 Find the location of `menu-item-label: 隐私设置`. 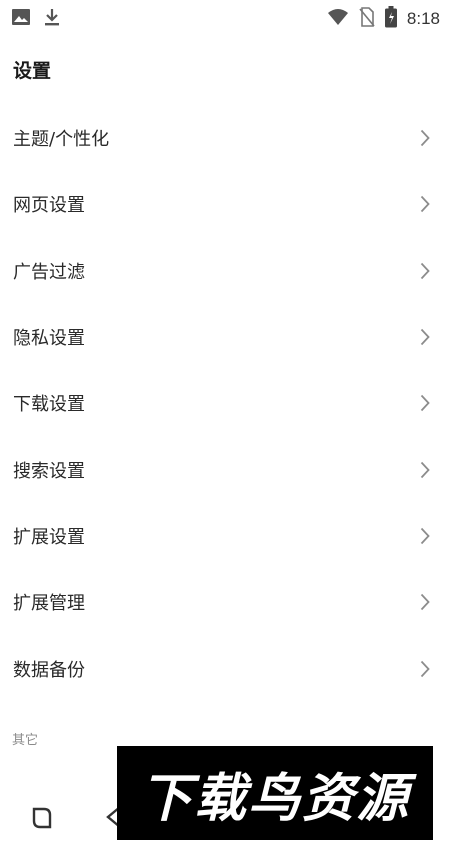

menu-item-label: 隐私设置 is located at coordinates (49, 339).